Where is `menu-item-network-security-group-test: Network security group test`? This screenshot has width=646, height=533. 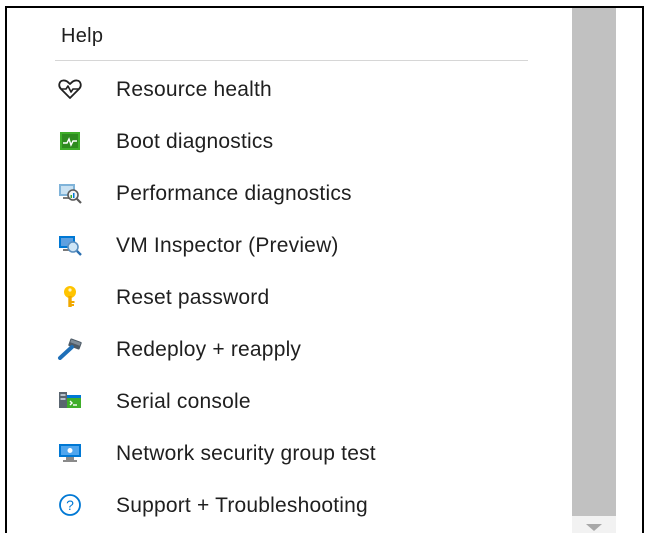 menu-item-network-security-group-test: Network security group test is located at coordinates (294, 453).